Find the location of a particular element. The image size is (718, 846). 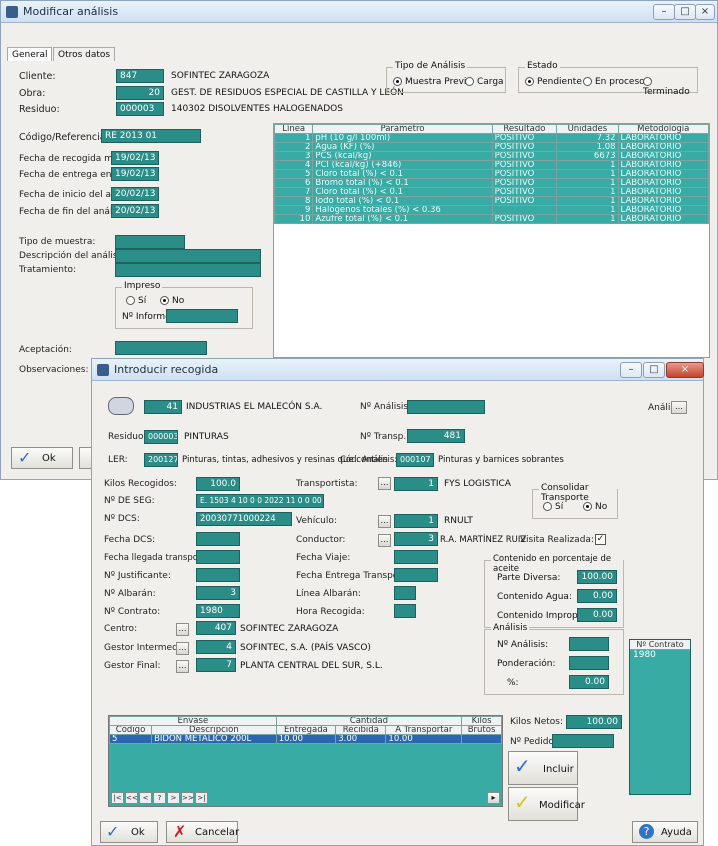

consolidar-si: Sí is located at coordinates (553, 507).